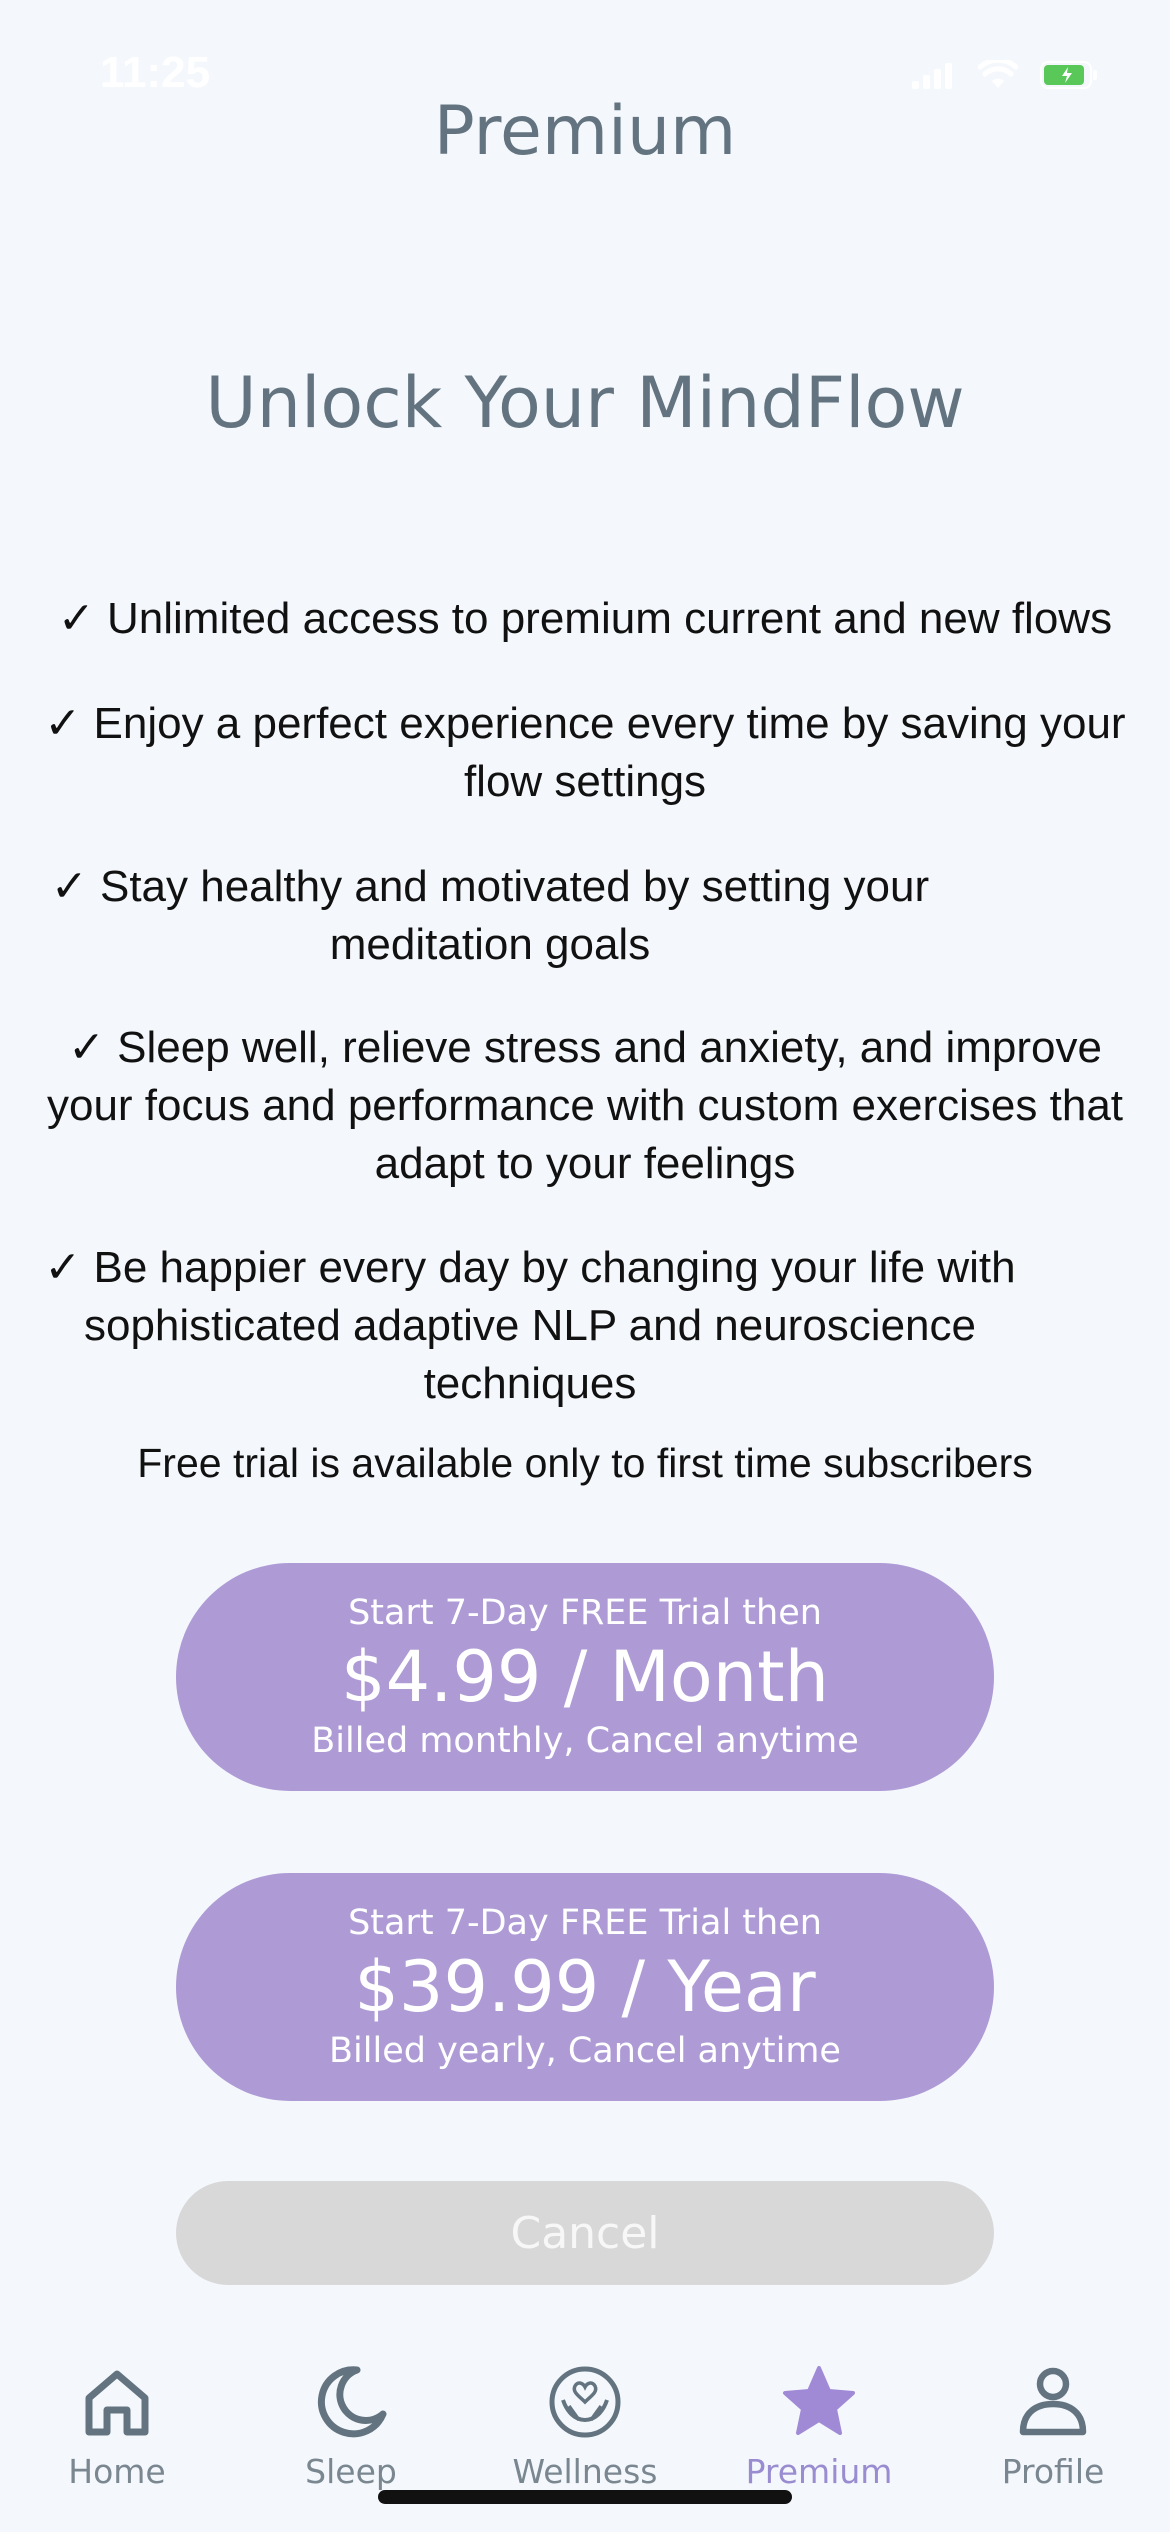  Describe the element at coordinates (585, 2233) in the screenshot. I see `cancel-button: Cancel` at that location.